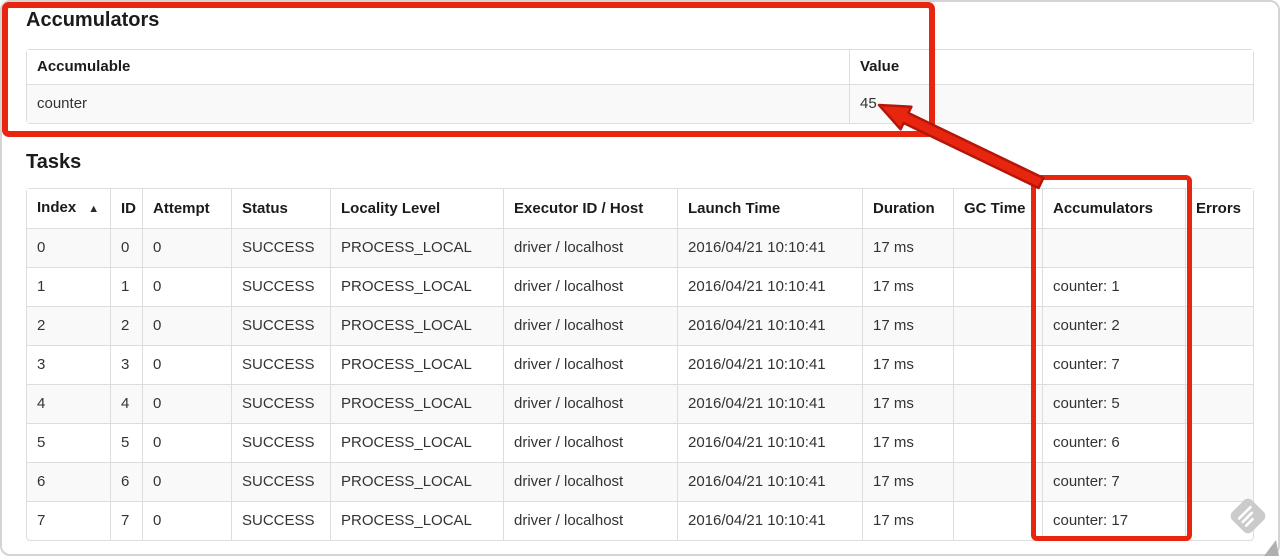 Image resolution: width=1280 pixels, height=556 pixels. What do you see at coordinates (68, 481) in the screenshot?
I see `cell-index: 6` at bounding box center [68, 481].